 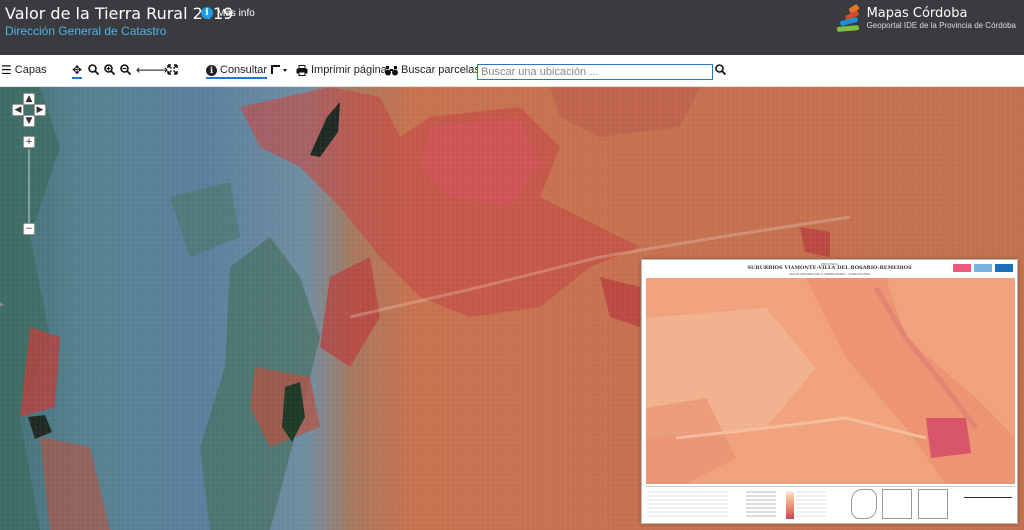 I want to click on inset-logos, so click(x=983, y=268).